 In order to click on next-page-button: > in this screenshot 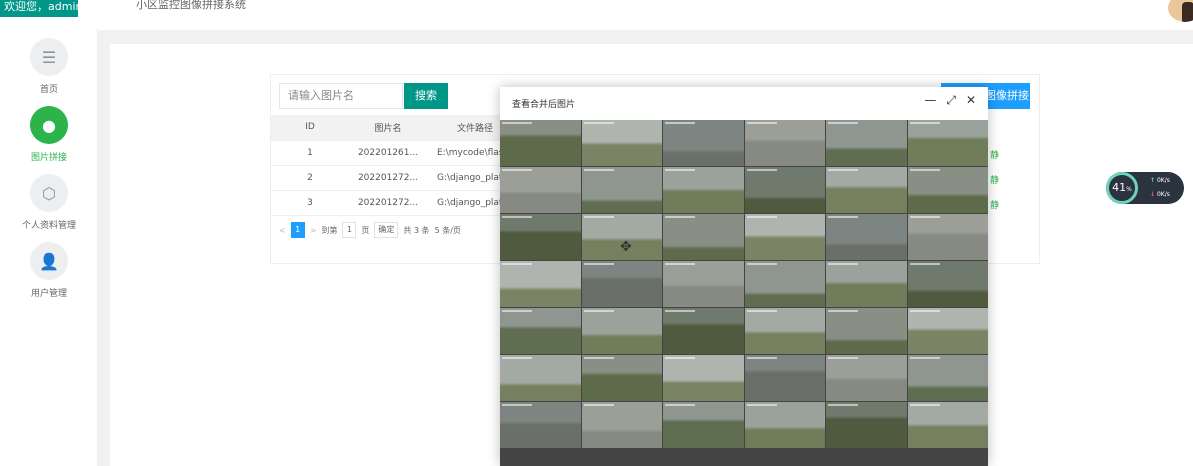, I will do `click(313, 230)`.